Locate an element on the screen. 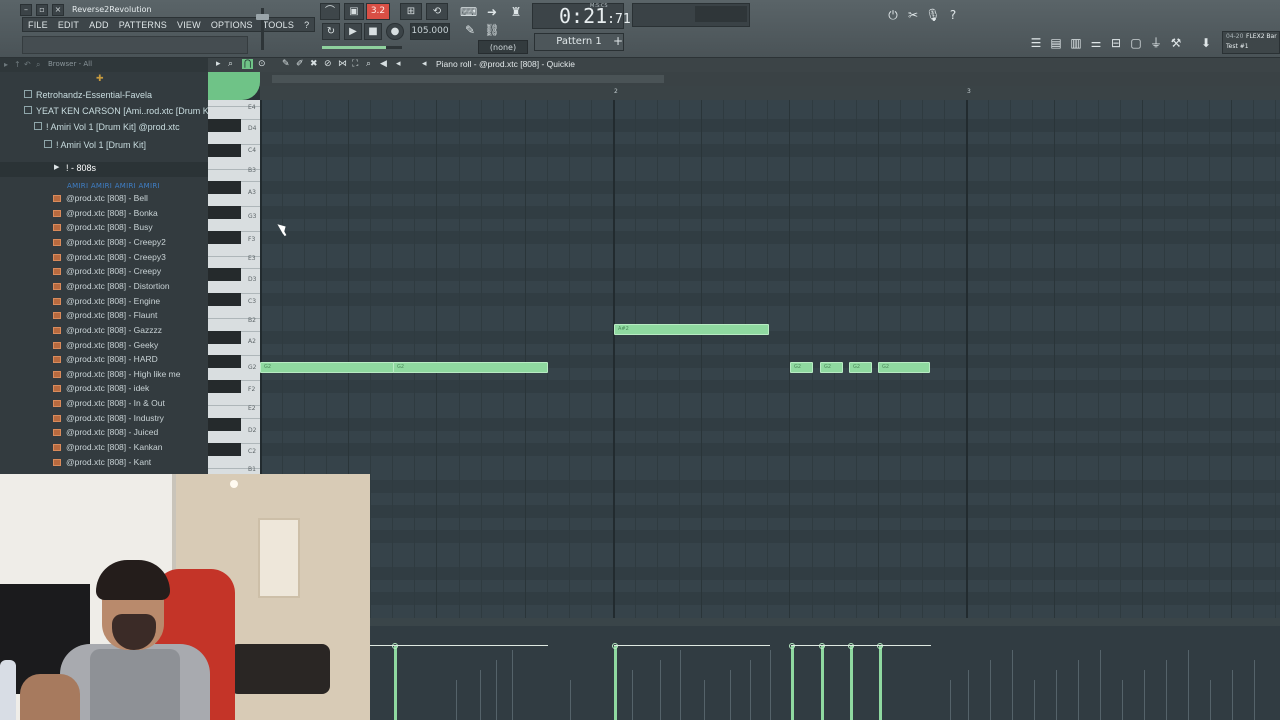 The height and width of the screenshot is (720, 1280). channel-rack-icon: ▤ is located at coordinates (1056, 43).